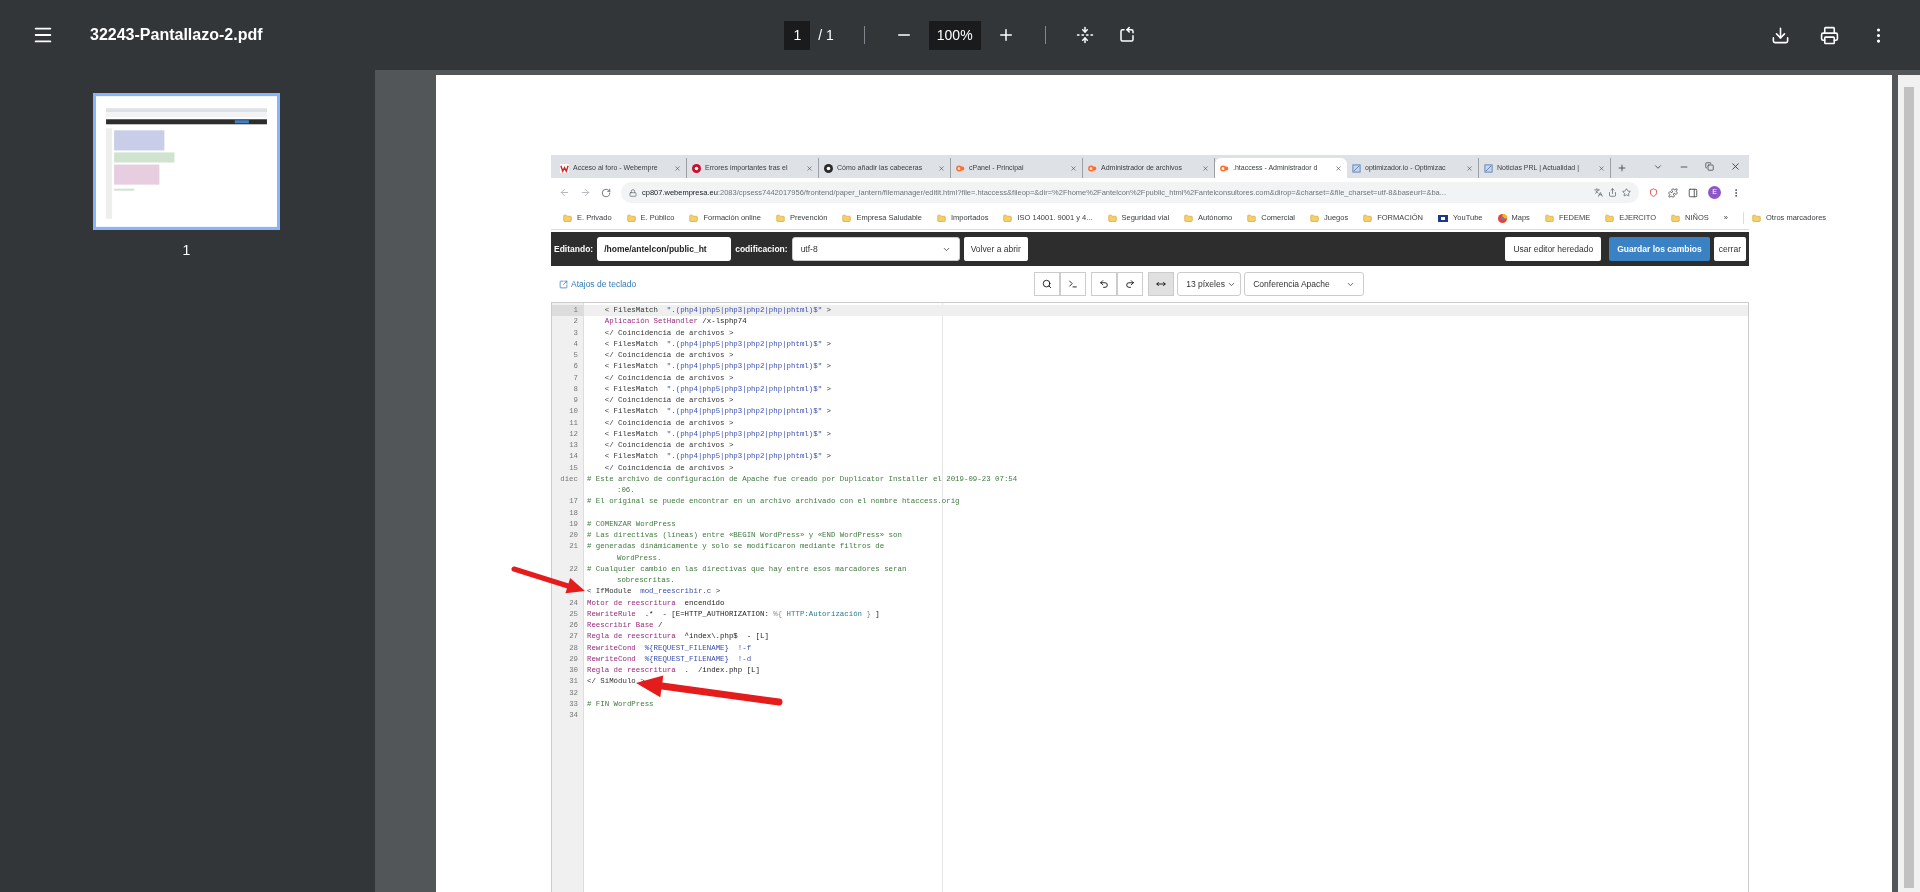  Describe the element at coordinates (1209, 284) in the screenshot. I see `font-size-select: 13 píxeles` at that location.